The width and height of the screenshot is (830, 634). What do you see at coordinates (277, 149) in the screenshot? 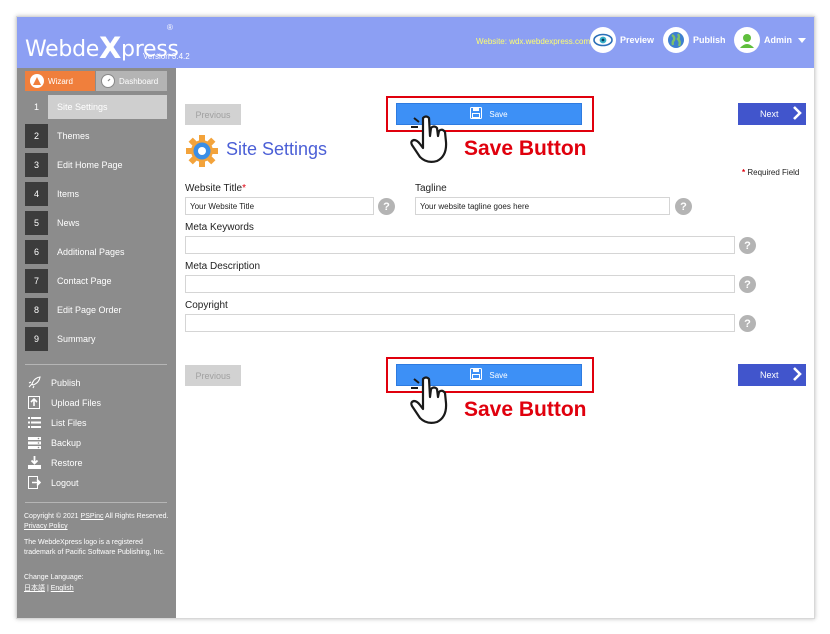
I see `page-title: Site Settings` at bounding box center [277, 149].